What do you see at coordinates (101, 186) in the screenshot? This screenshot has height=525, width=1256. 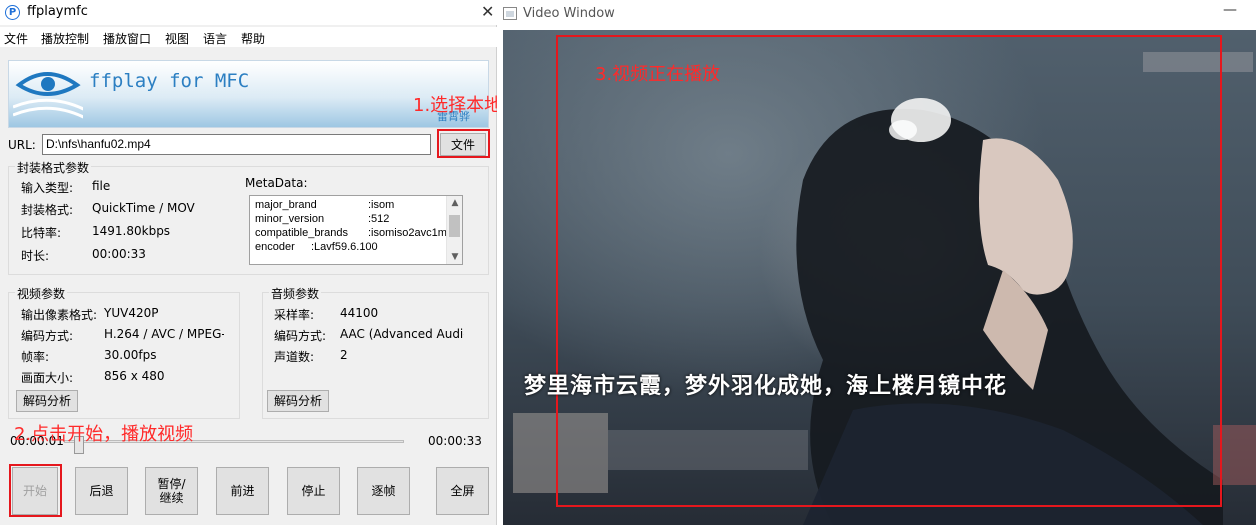 I see `input-type-value: file` at bounding box center [101, 186].